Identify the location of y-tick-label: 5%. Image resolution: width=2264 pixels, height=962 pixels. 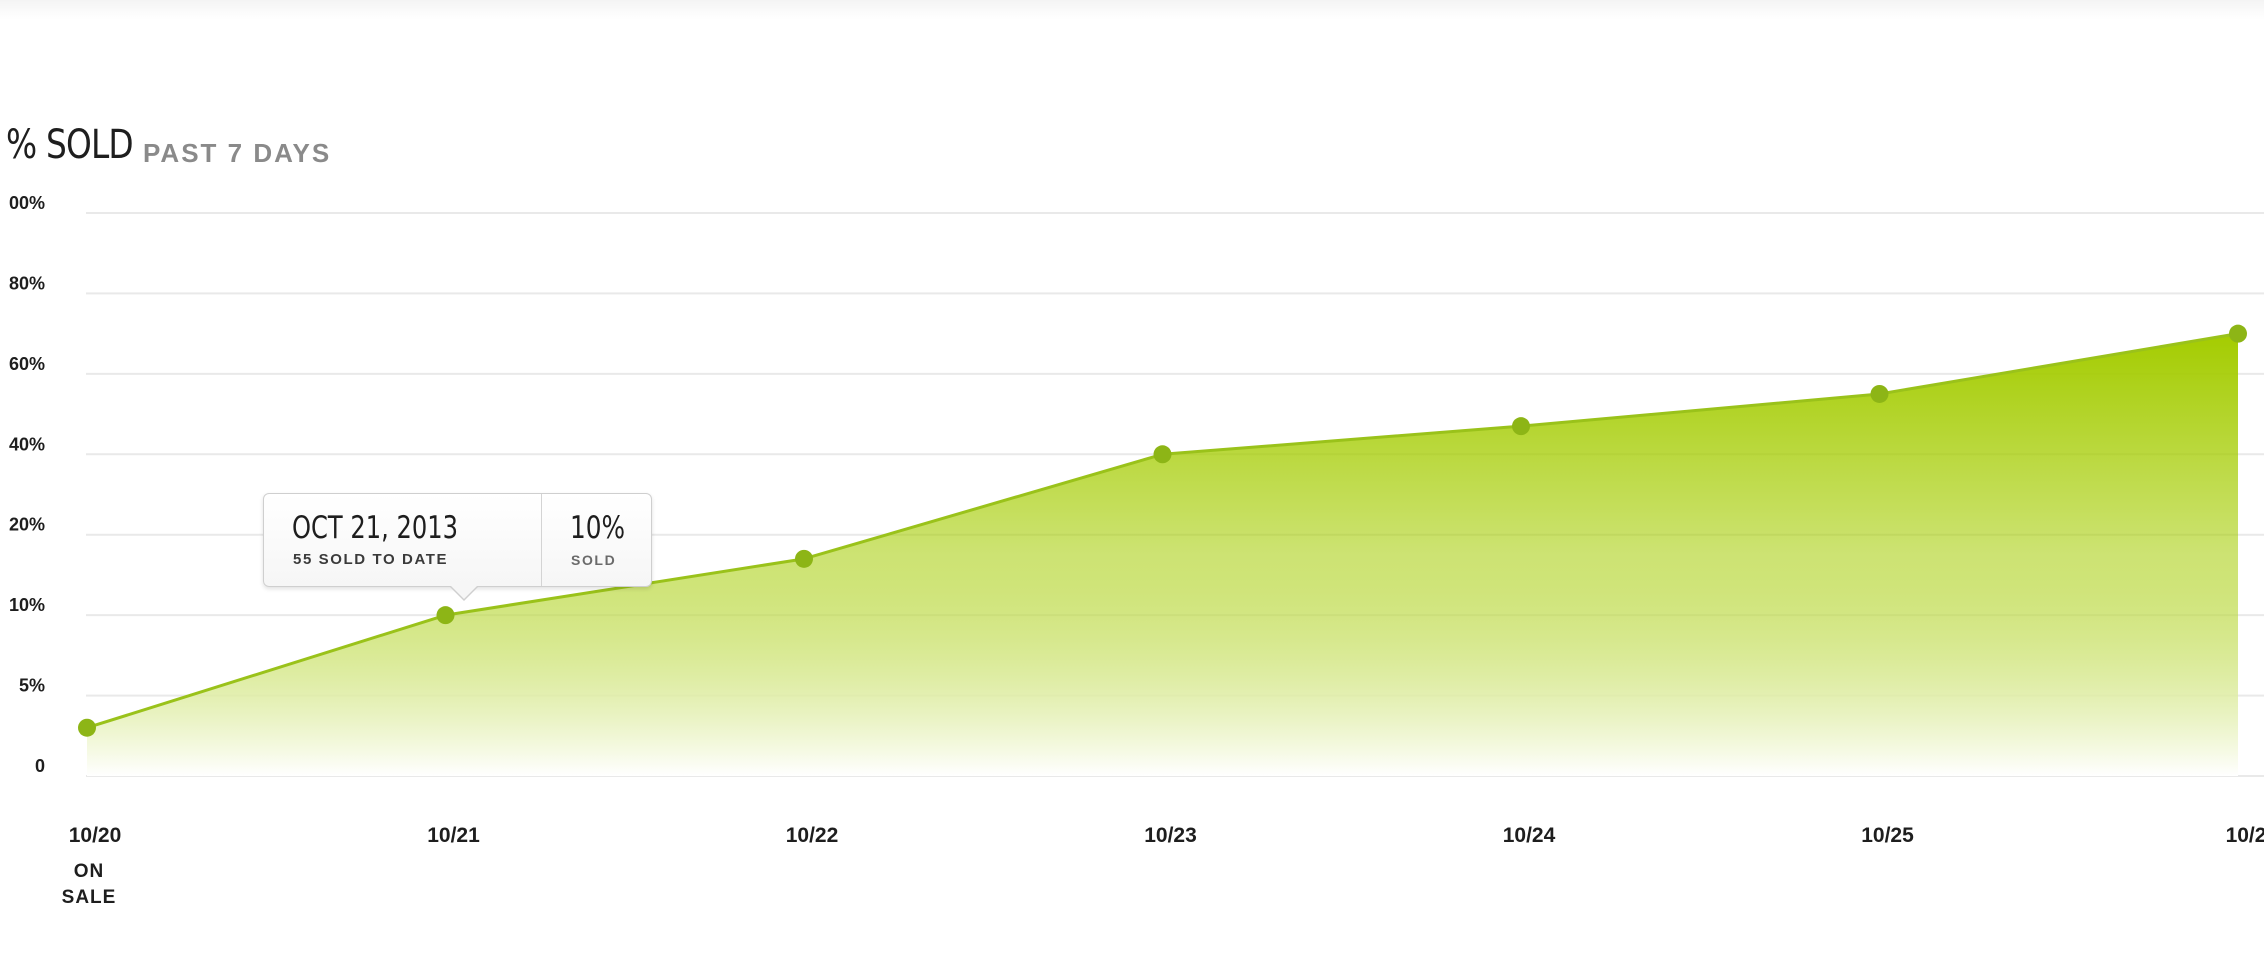
(32, 686).